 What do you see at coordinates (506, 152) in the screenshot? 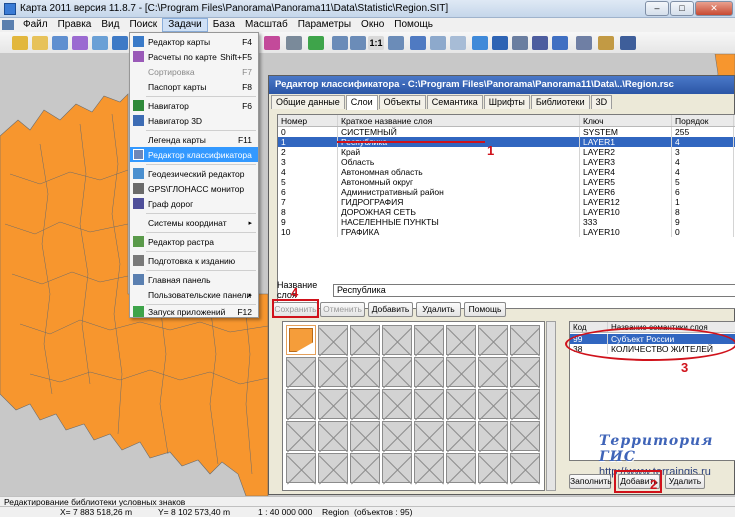
I see `table-row: 2 Край LAYER2 3 1` at bounding box center [506, 152].